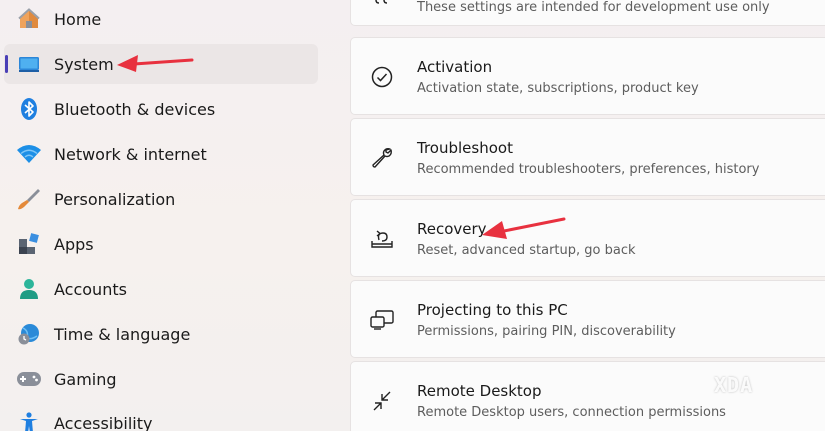 Image resolution: width=825 pixels, height=431 pixels. I want to click on settings-item-title: Activation, so click(455, 67).